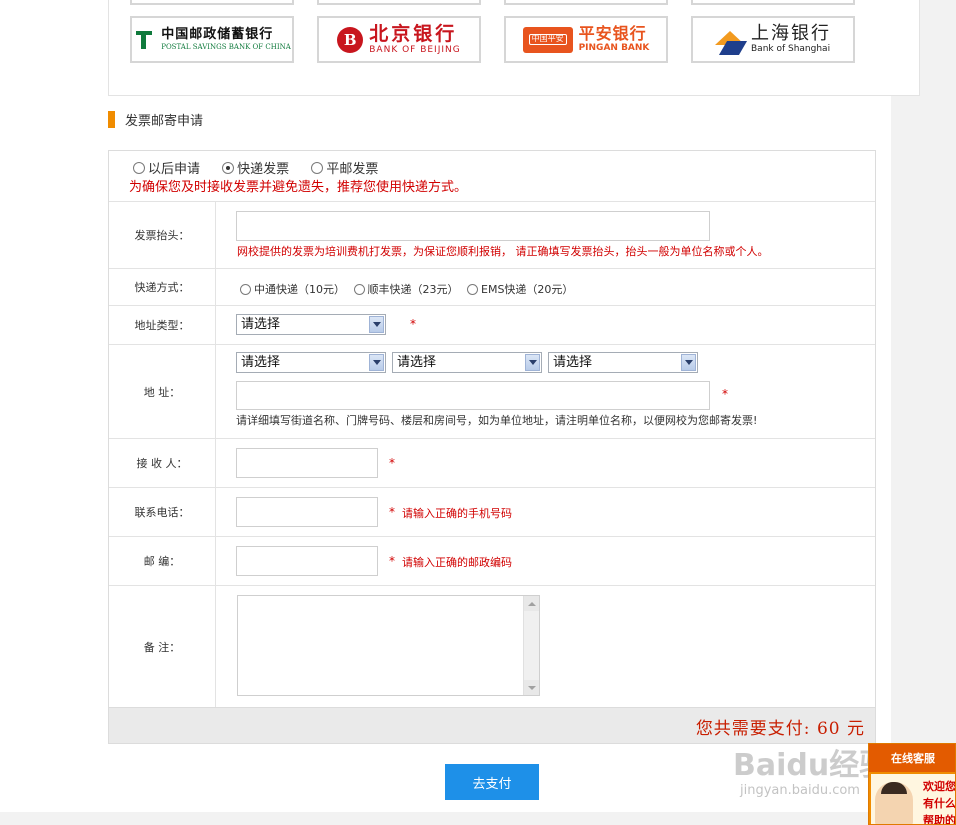  What do you see at coordinates (531, 687) in the screenshot?
I see `scroll-down-icon` at bounding box center [531, 687].